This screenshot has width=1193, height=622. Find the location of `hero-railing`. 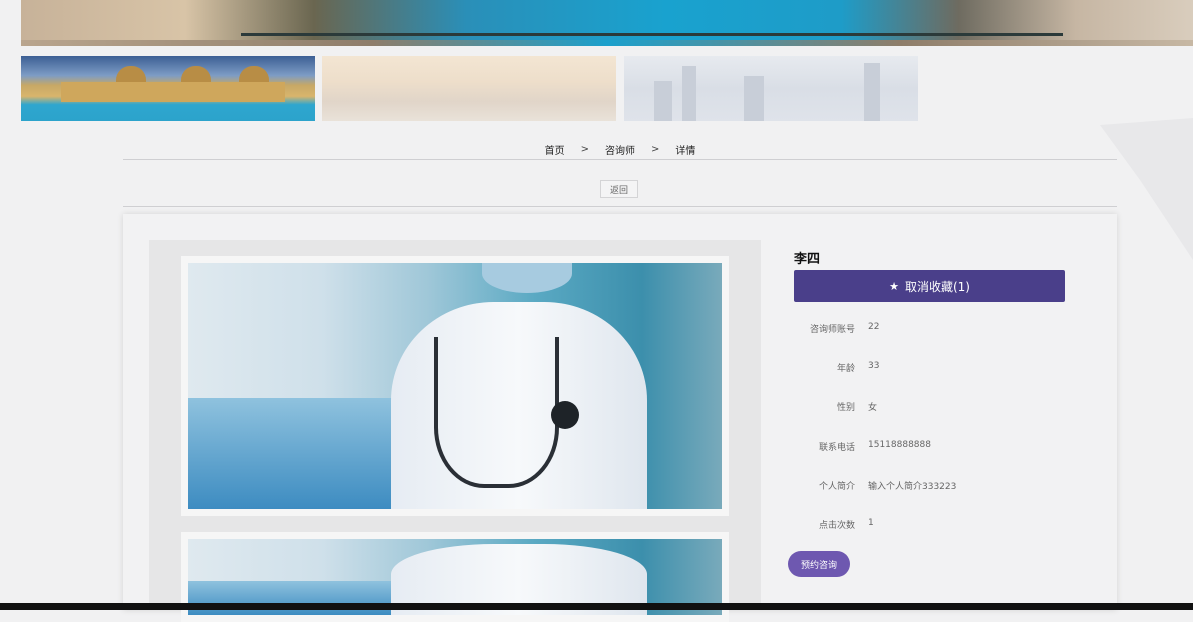

hero-railing is located at coordinates (652, 34).